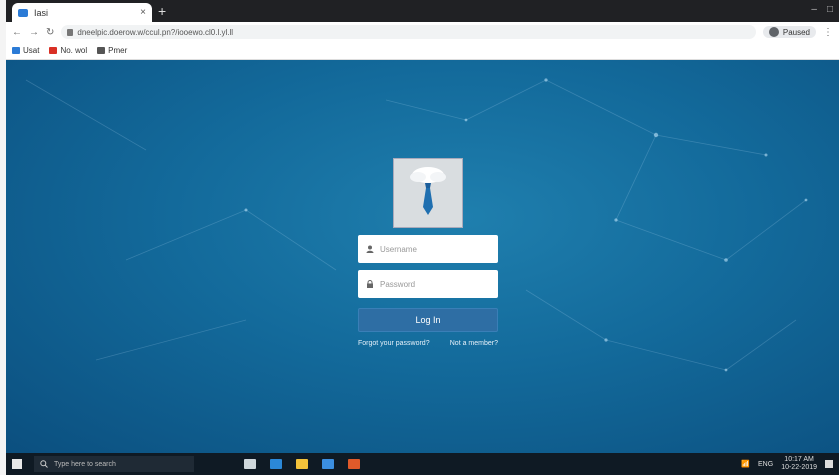 The image size is (839, 475). Describe the element at coordinates (828, 32) in the screenshot. I see `menu-icon: ⋮` at that location.